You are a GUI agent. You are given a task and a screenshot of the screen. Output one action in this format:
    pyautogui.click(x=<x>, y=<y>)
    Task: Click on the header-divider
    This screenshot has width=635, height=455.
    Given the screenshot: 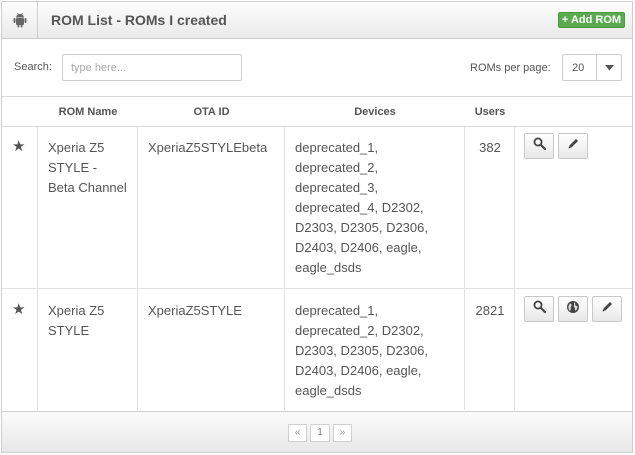 What is the action you would take?
    pyautogui.click(x=317, y=126)
    